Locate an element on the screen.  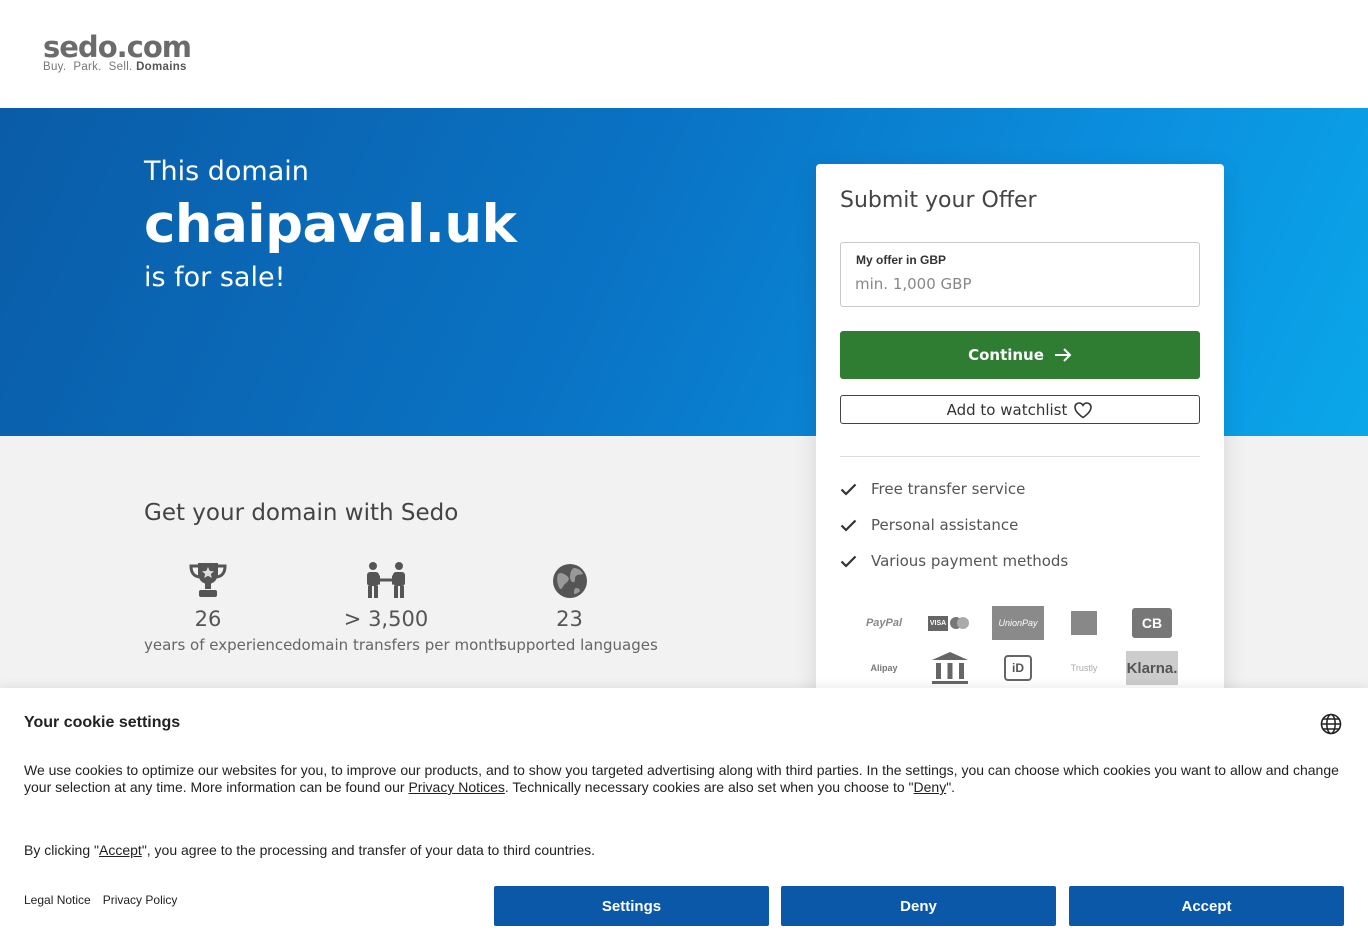
offer-field-label: My offer in GBP is located at coordinates (901, 260).